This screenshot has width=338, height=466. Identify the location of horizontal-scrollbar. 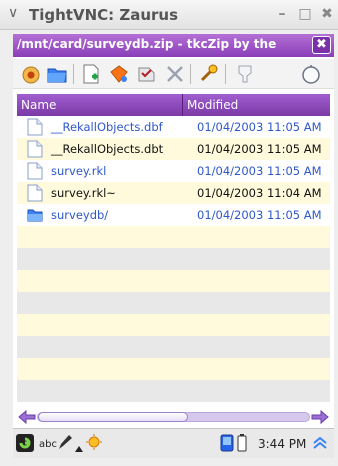
(173, 417).